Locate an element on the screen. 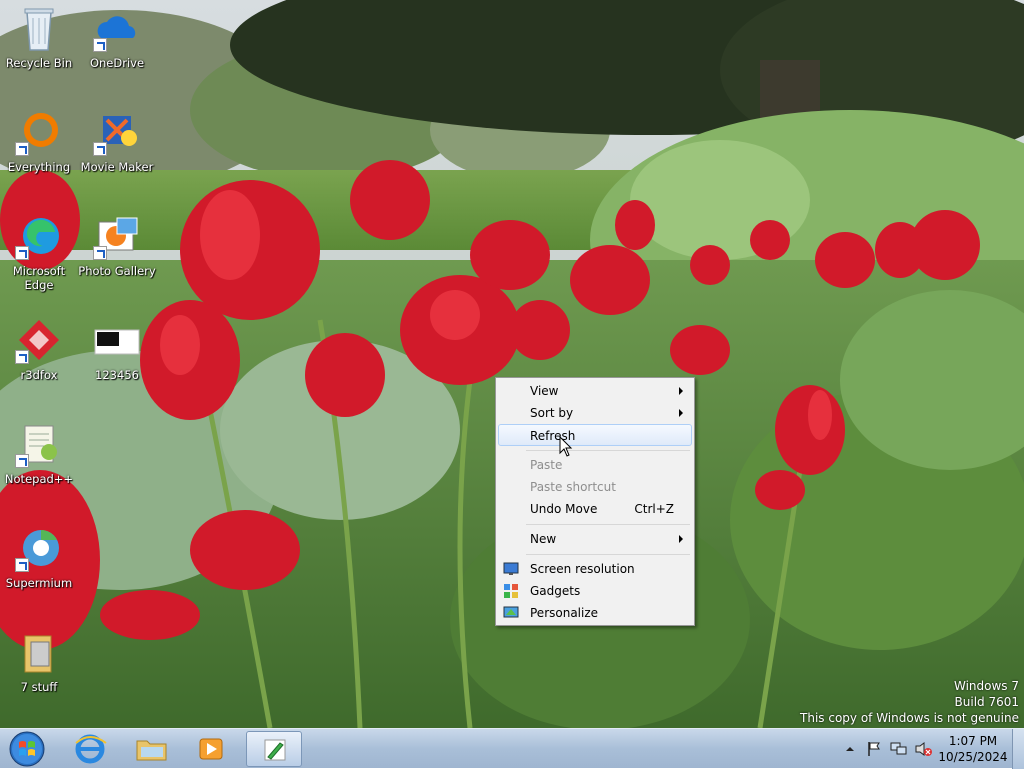  desktop-icon-supermium: Supermium is located at coordinates (39, 568).